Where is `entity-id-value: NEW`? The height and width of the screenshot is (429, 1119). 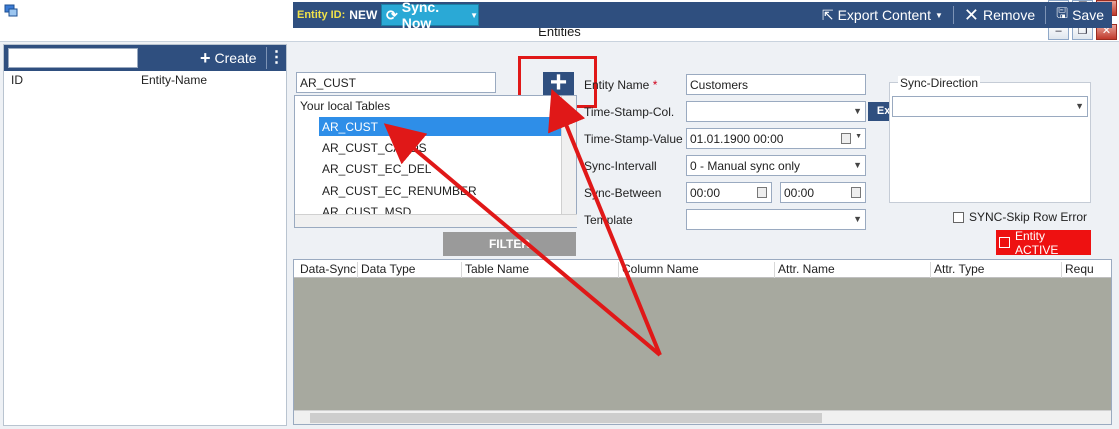 entity-id-value: NEW is located at coordinates (363, 15).